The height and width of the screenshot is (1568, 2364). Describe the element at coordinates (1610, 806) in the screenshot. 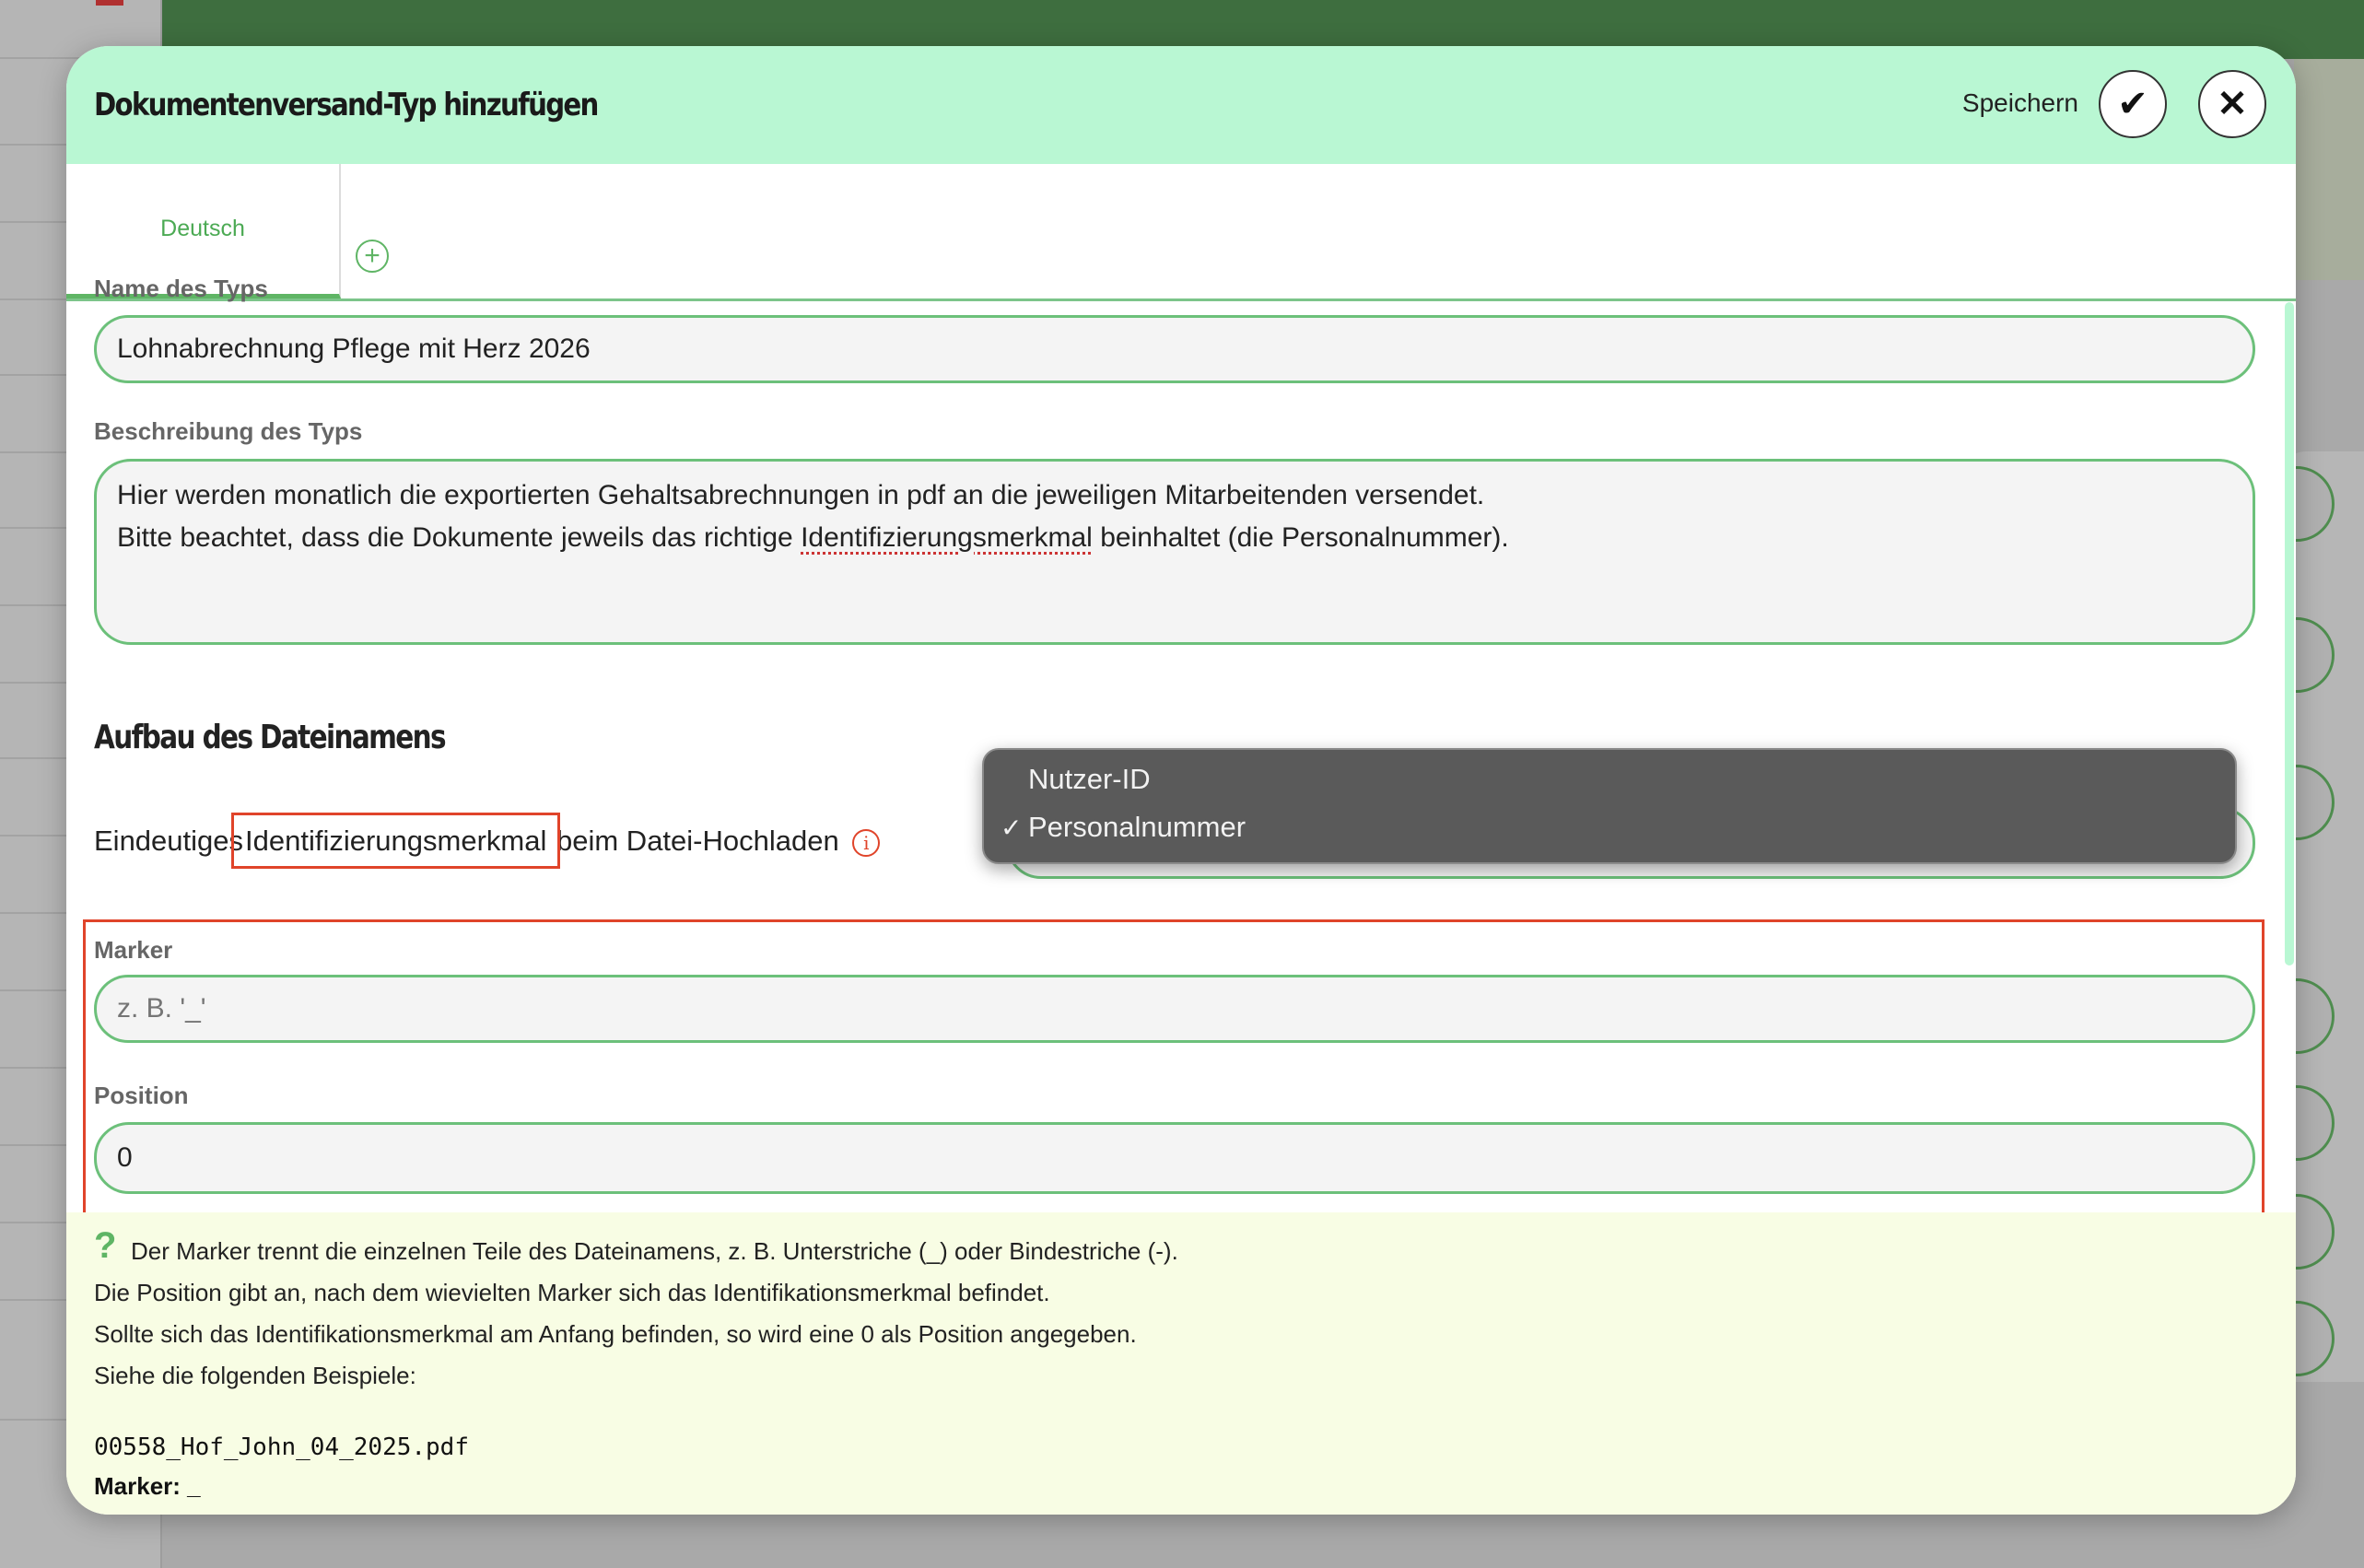

I see `identifier-dropdown: Nutzer-ID ✓ Personalnummer` at that location.